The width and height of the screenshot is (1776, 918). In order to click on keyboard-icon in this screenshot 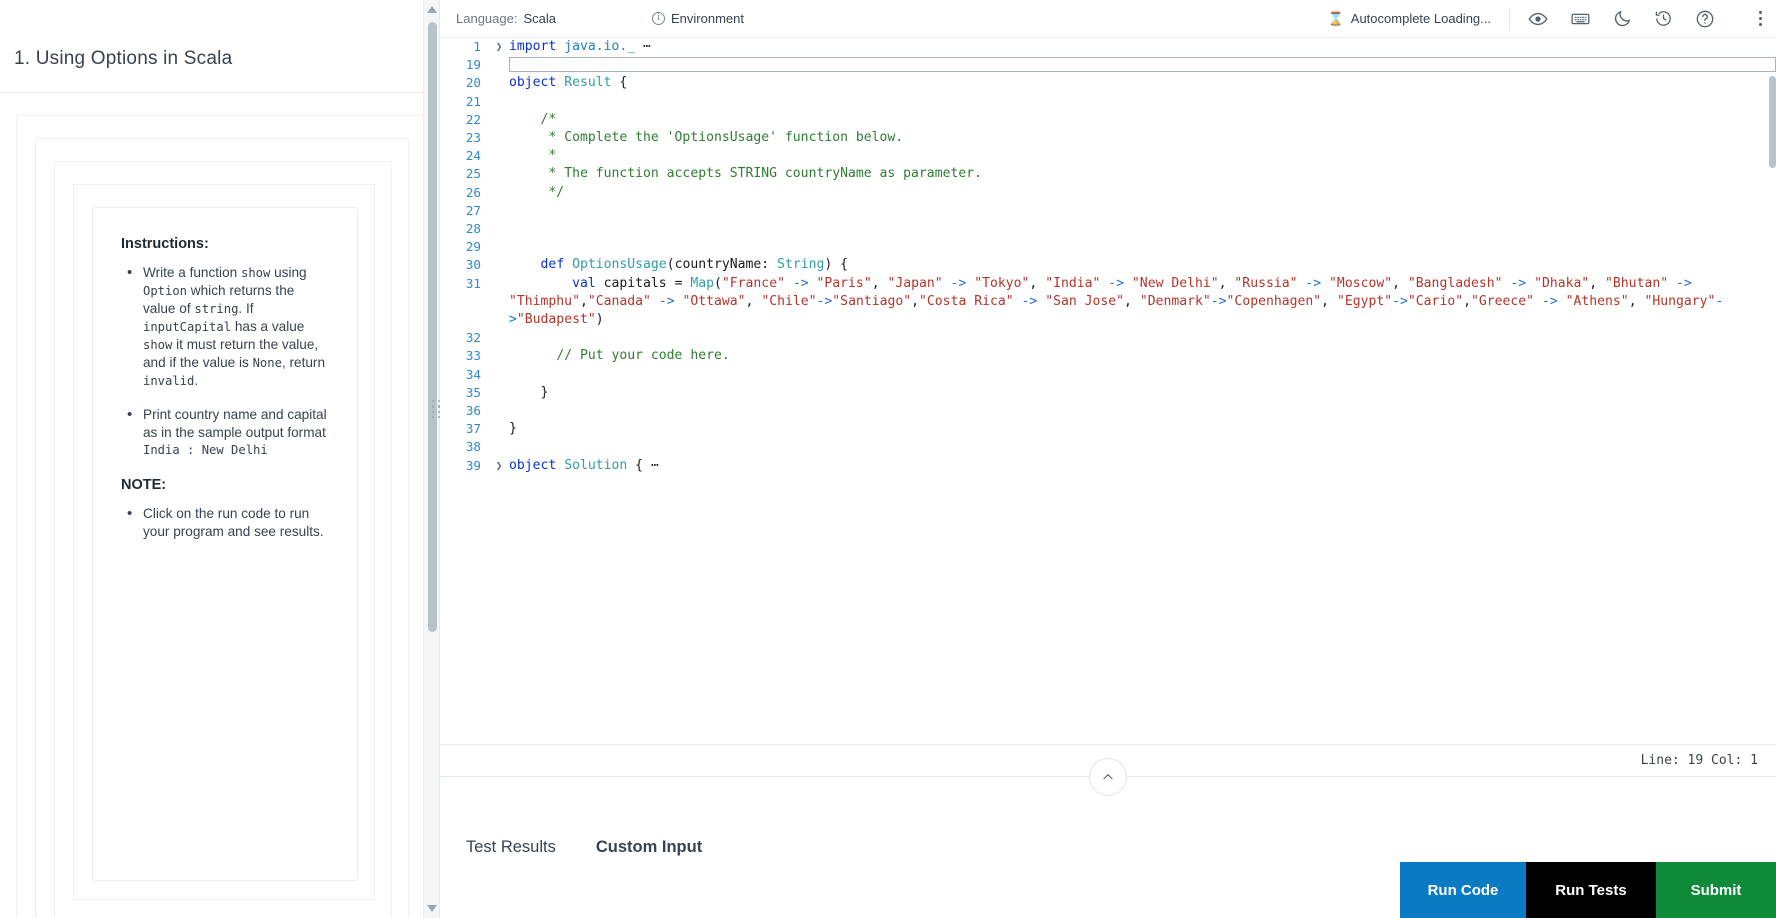, I will do `click(1580, 19)`.